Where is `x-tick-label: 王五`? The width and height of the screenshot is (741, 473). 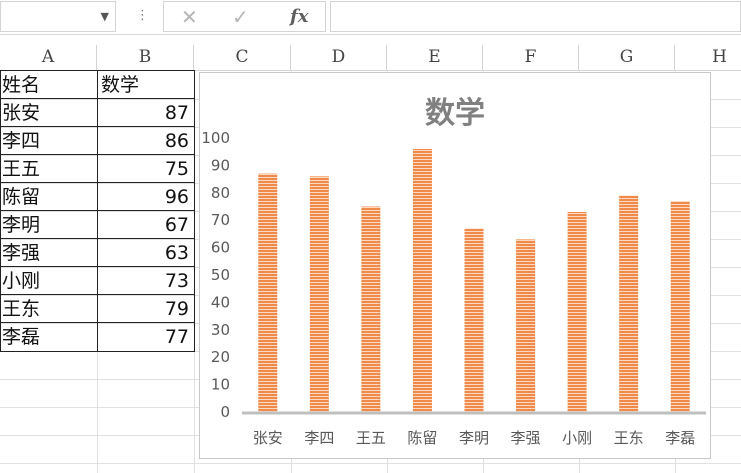
x-tick-label: 王五 is located at coordinates (371, 438).